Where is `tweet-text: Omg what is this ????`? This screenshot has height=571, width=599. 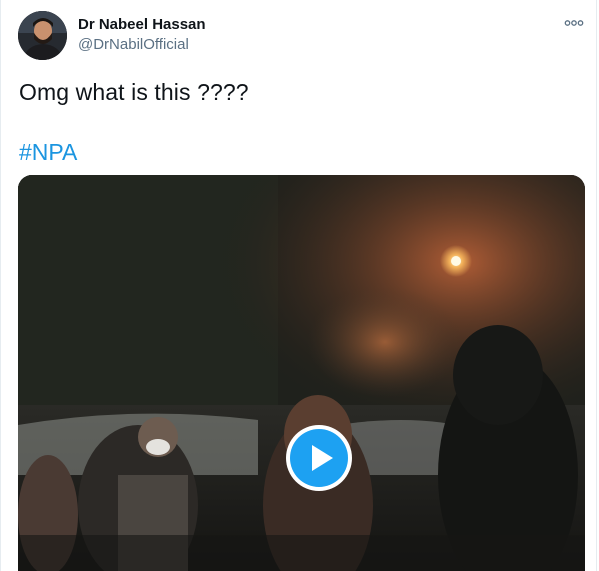 tweet-text: Omg what is this ???? is located at coordinates (134, 92).